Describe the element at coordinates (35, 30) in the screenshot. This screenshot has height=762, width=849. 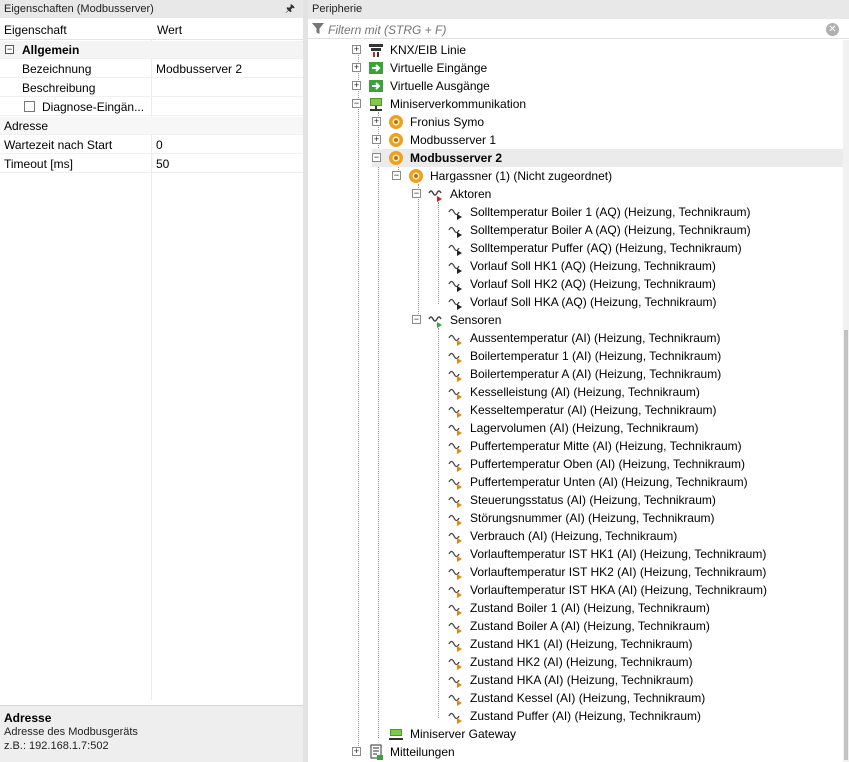
I see `column-header-property: Eigenschaft` at that location.